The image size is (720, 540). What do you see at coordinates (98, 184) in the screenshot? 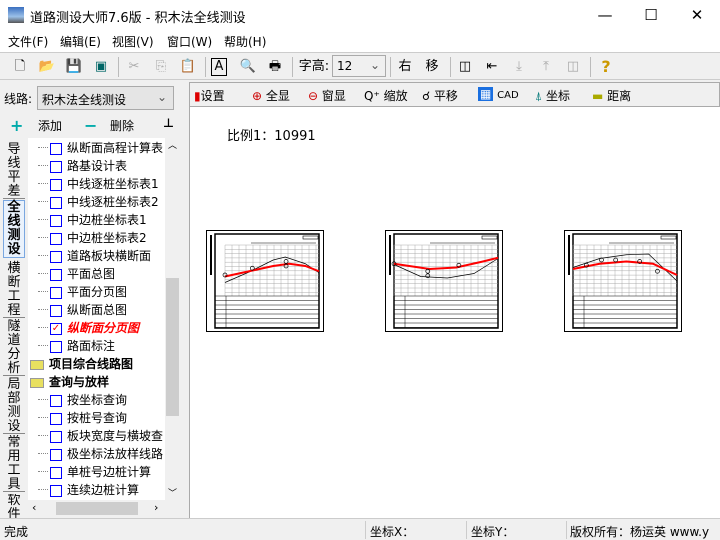
I see `tree-item: 中线逐桩坐标表1` at bounding box center [98, 184].